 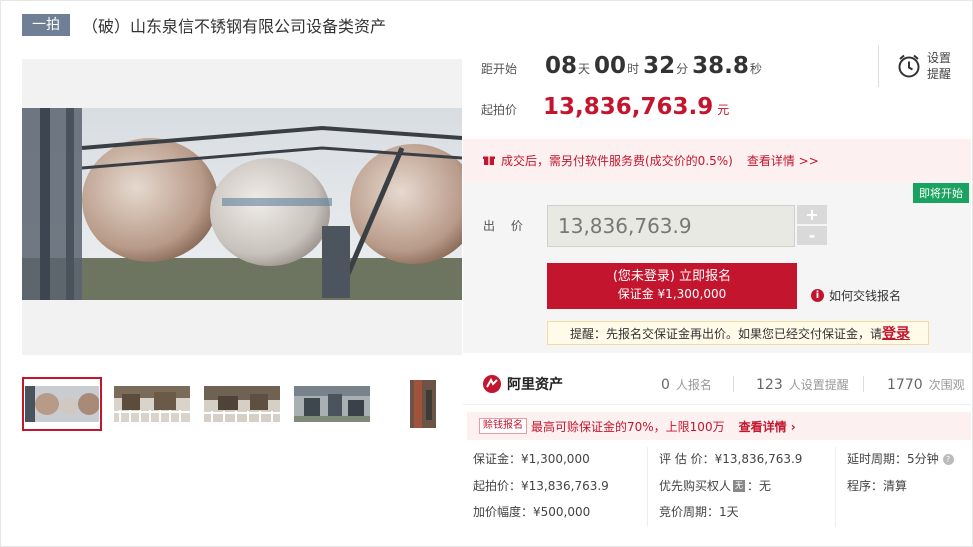 I want to click on countdown-days-unit: 天, so click(x=584, y=69).